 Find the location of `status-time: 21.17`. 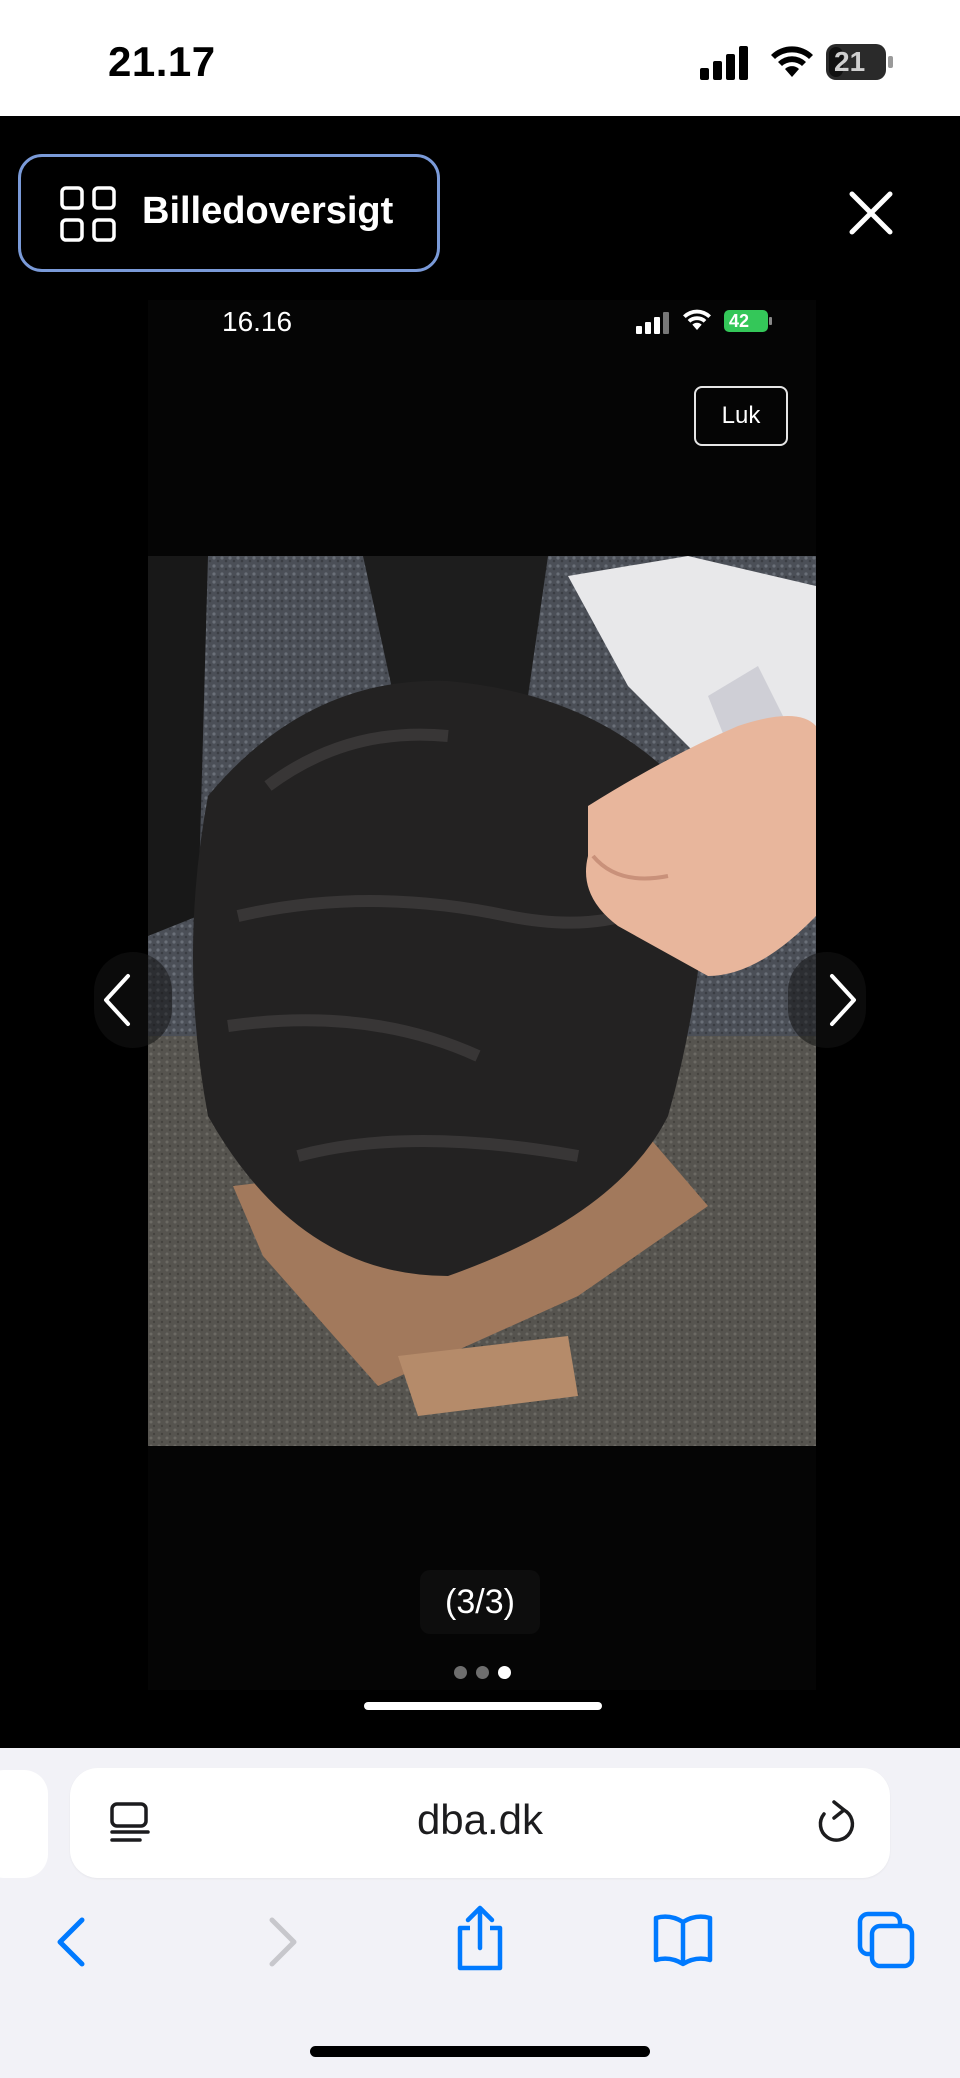

status-time: 21.17 is located at coordinates (162, 61).